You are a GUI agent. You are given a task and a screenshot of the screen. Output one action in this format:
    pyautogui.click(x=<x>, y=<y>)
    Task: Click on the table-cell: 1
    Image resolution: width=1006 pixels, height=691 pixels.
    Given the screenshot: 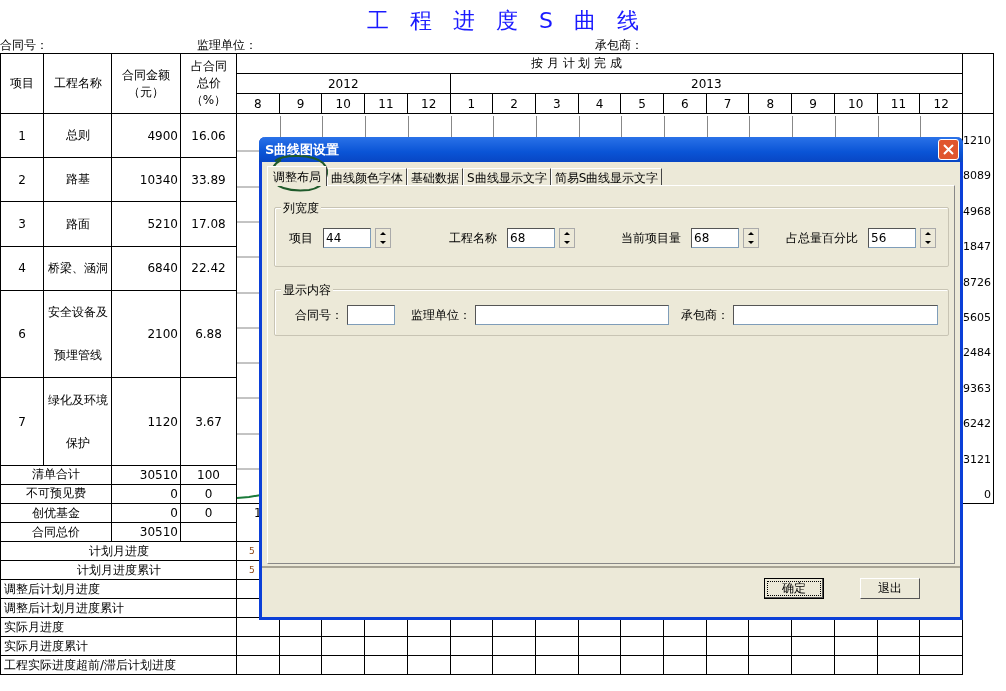 What is the action you would take?
    pyautogui.click(x=22, y=135)
    